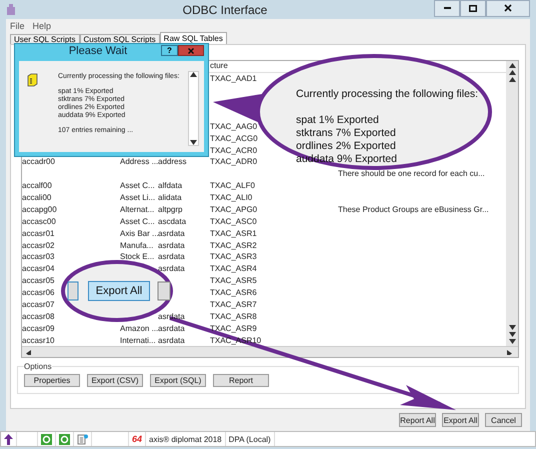  Describe the element at coordinates (38, 233) in the screenshot. I see `table-cell: accasr01` at that location.